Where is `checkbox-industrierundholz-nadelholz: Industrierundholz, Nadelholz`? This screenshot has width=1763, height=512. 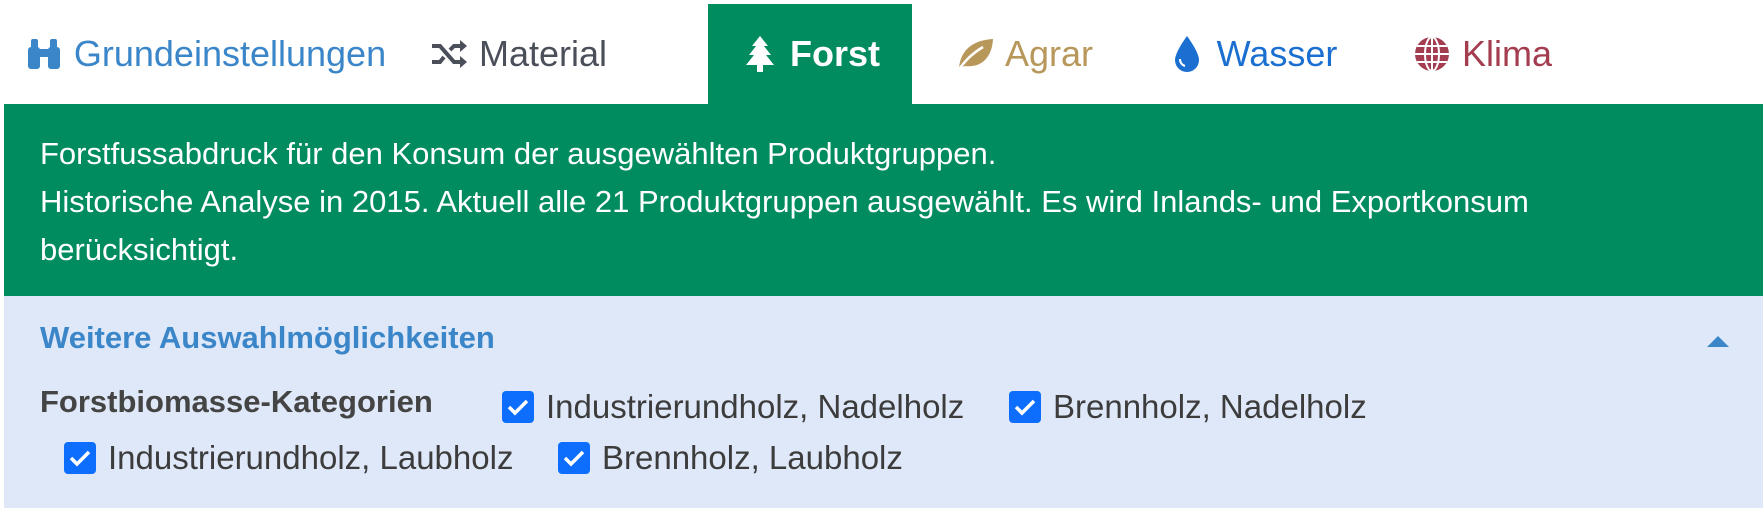 checkbox-industrierundholz-nadelholz: Industrierundholz, Nadelholz is located at coordinates (733, 407).